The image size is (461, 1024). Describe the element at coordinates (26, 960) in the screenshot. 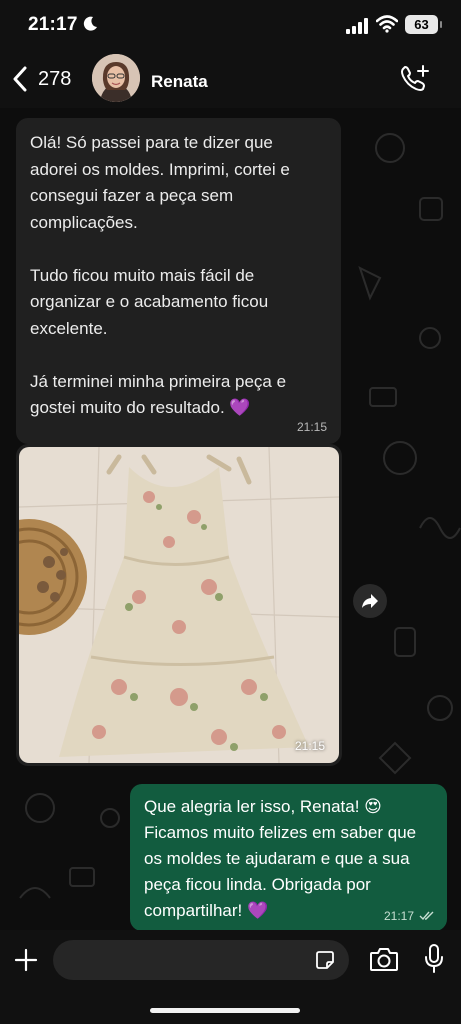

I see `plus-icon` at that location.